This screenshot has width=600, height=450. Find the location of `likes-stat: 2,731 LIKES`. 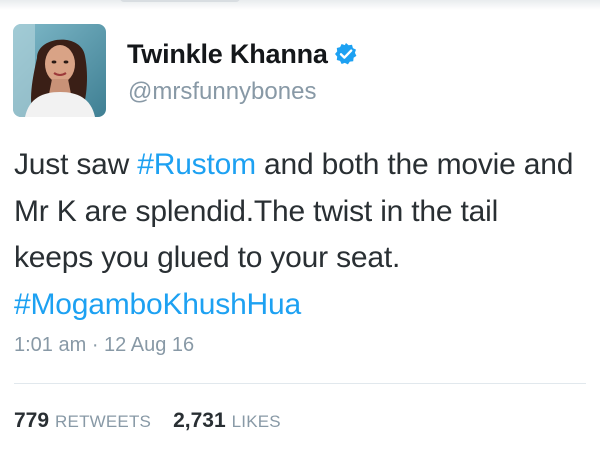

likes-stat: 2,731 LIKES is located at coordinates (227, 421).